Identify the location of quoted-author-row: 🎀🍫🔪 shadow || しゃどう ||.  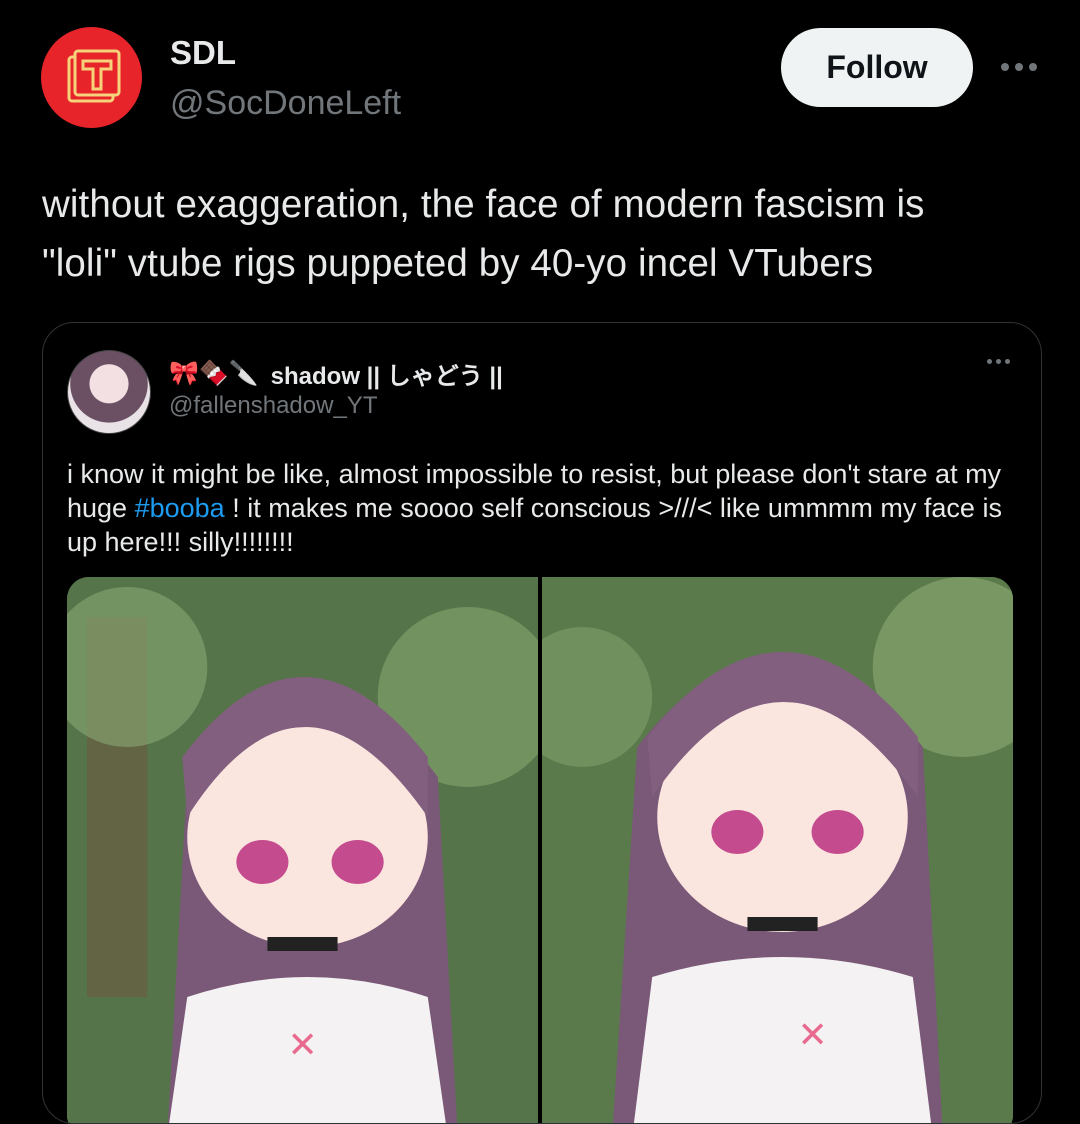
(336, 373).